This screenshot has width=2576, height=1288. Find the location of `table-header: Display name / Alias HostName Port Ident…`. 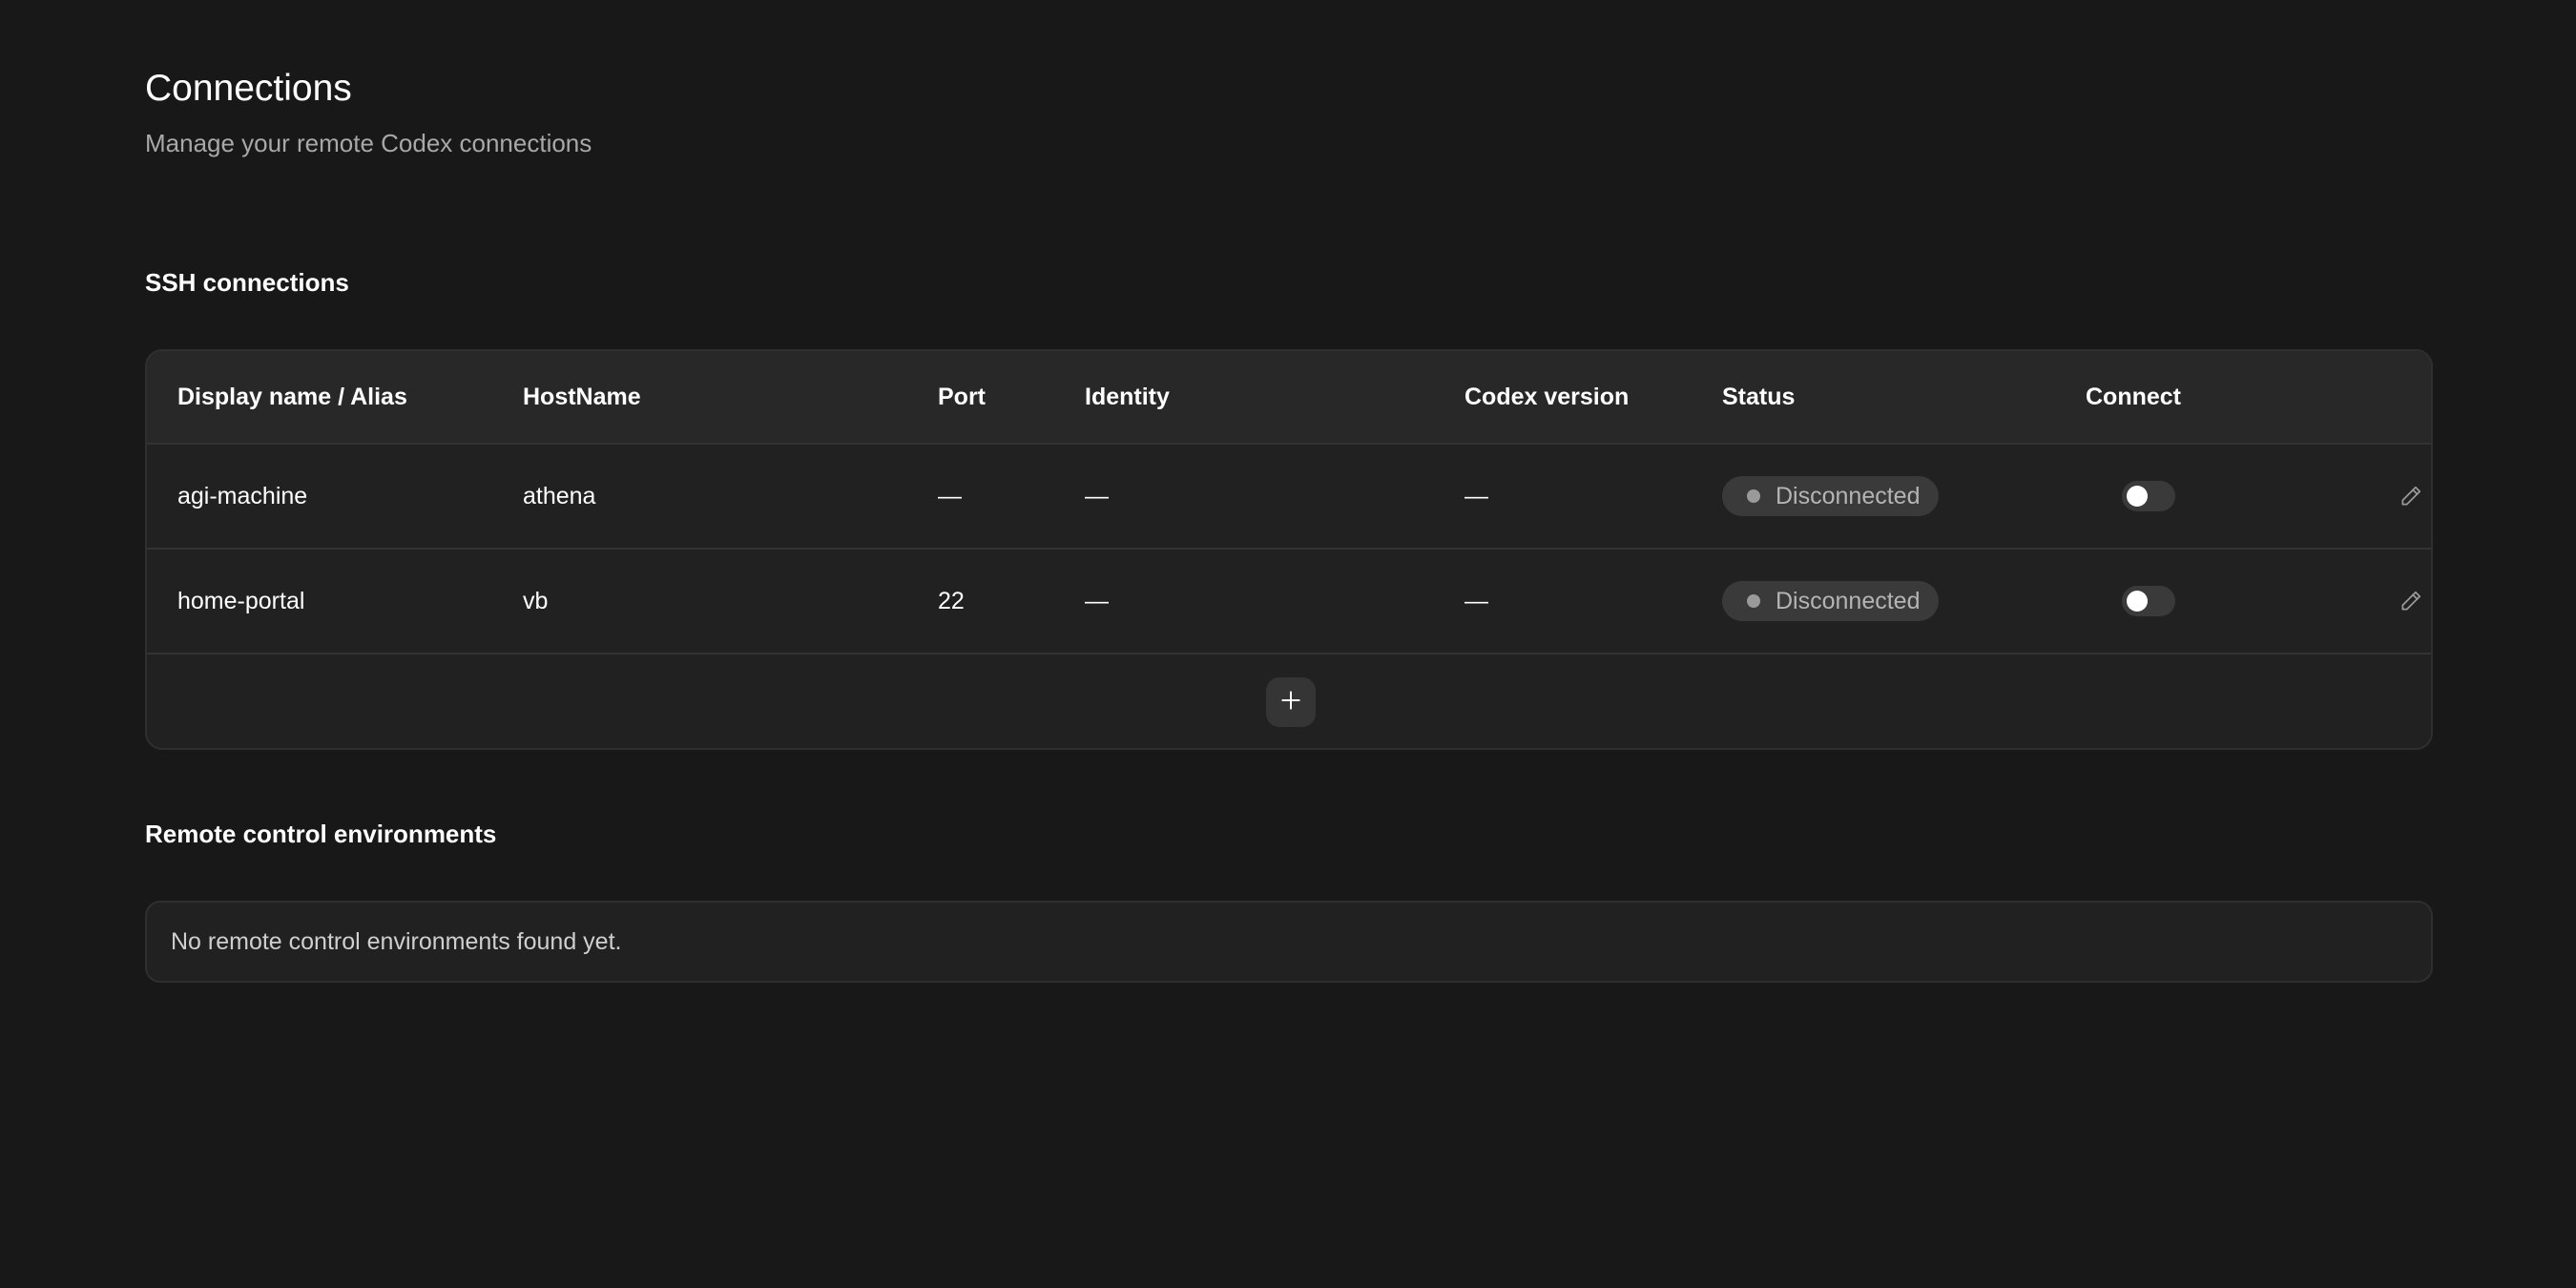

table-header: Display name / Alias HostName Port Ident… is located at coordinates (1289, 398).